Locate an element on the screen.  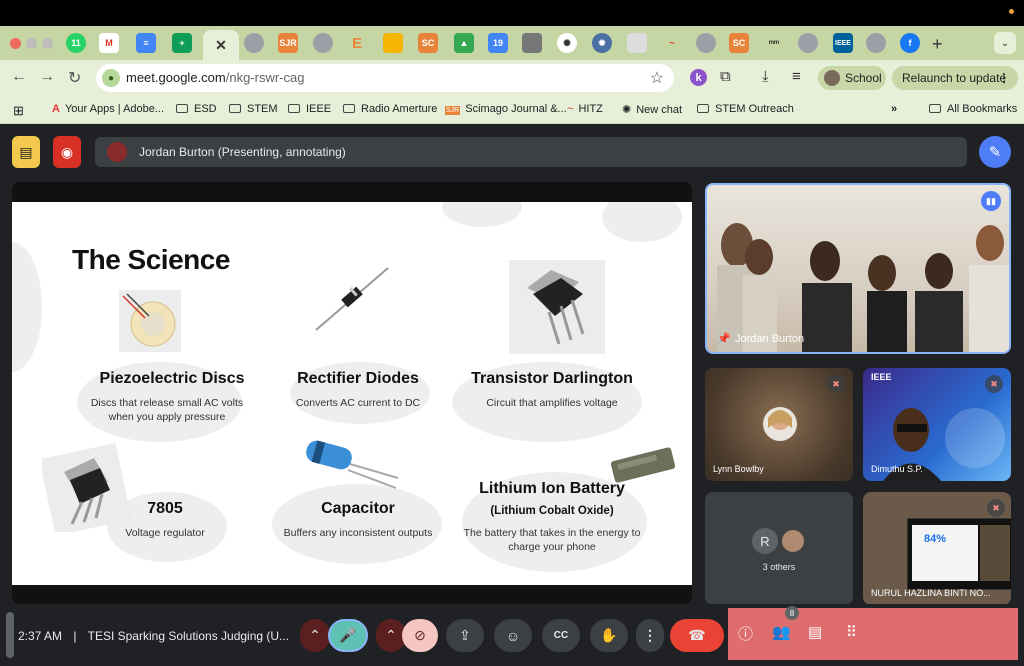
bookmark-radio: Radio Amerture is located at coordinates (390, 109).